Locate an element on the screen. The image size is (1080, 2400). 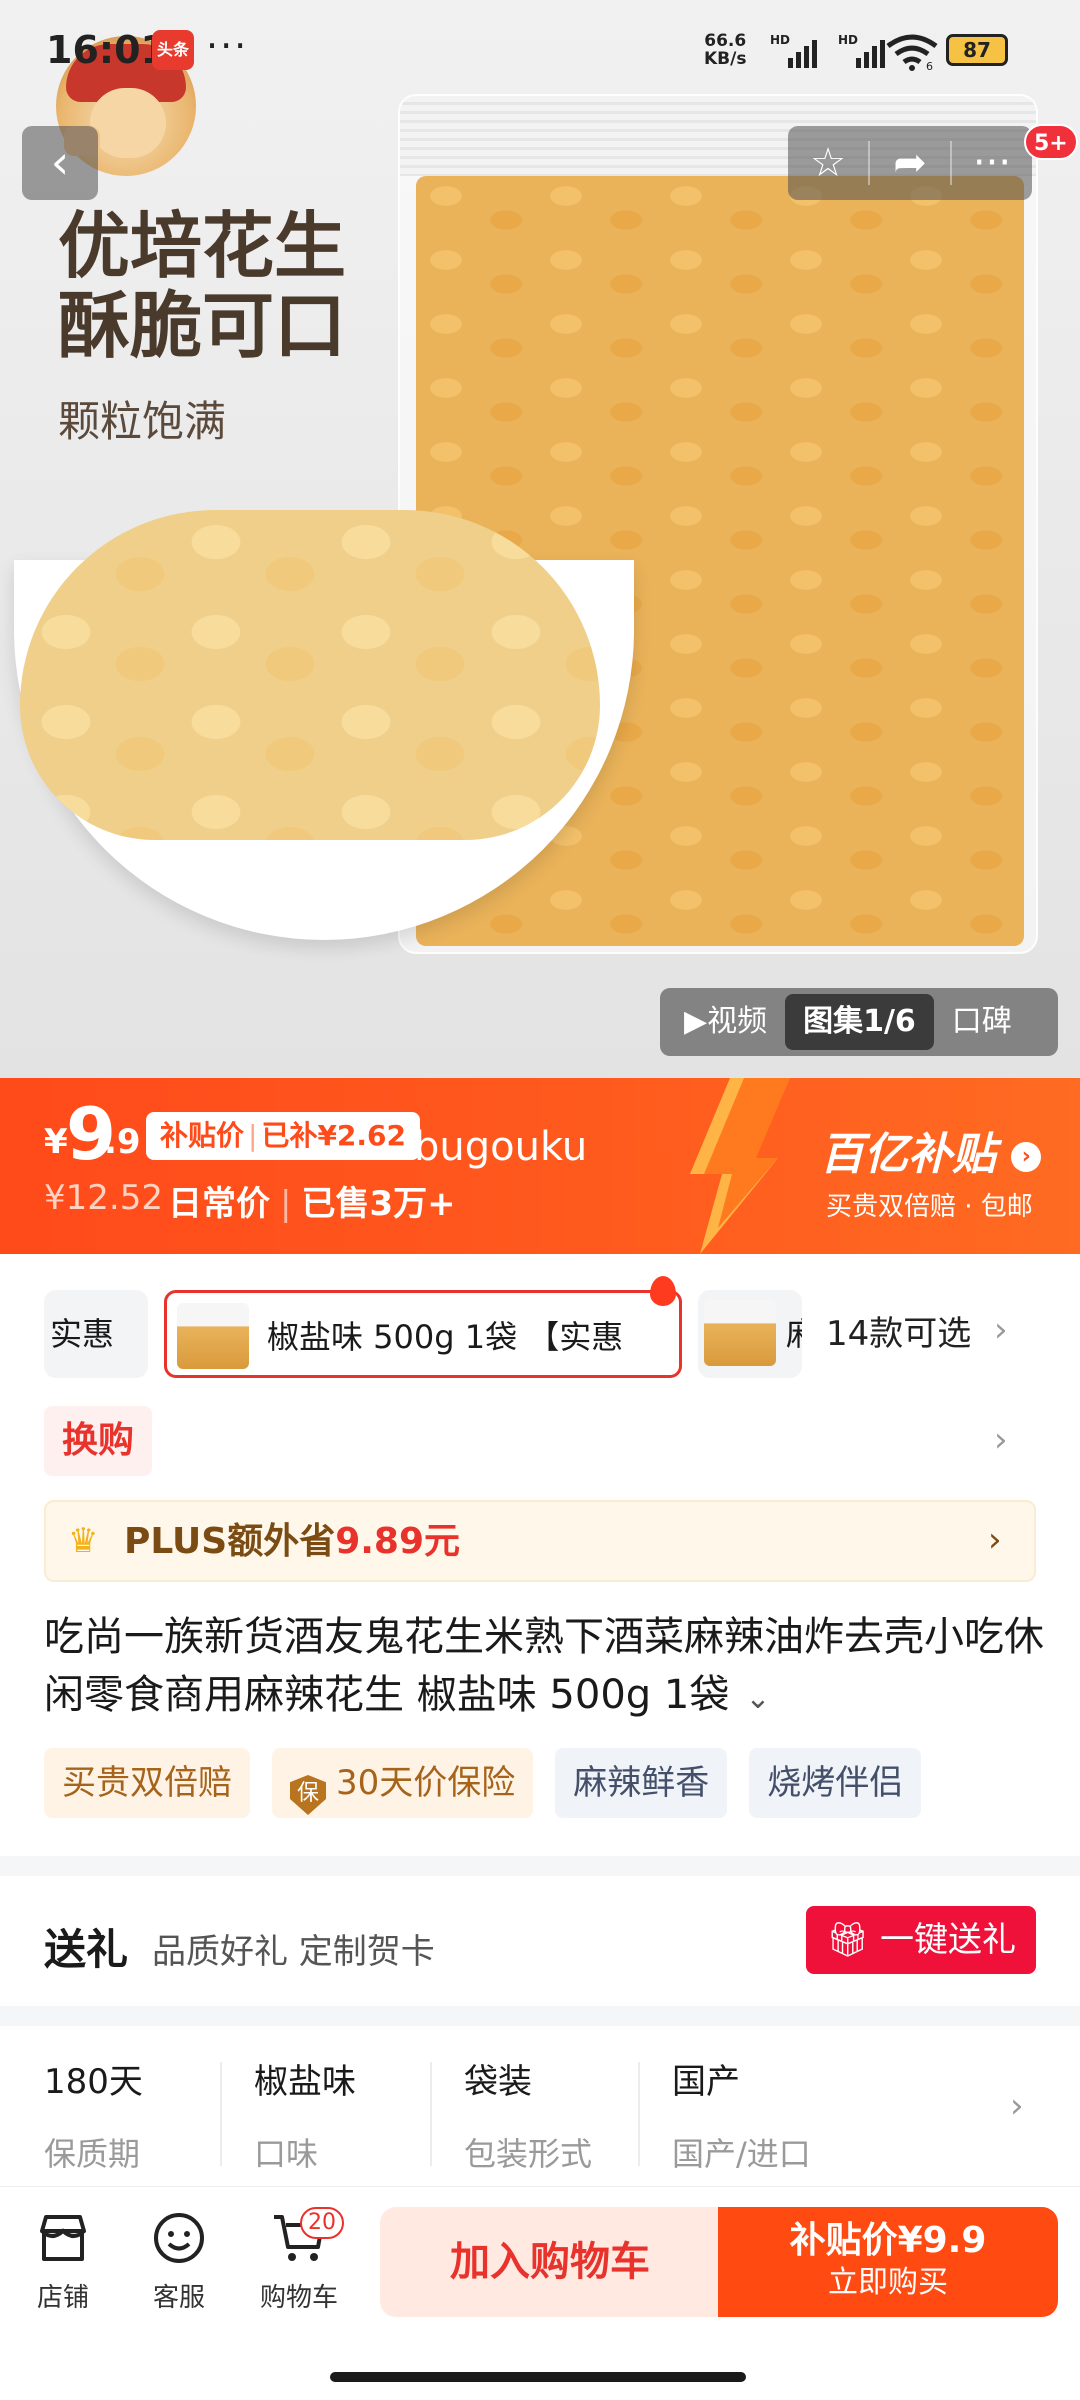
nav-customer-service: 客服 is located at coordinates (179, 2261).